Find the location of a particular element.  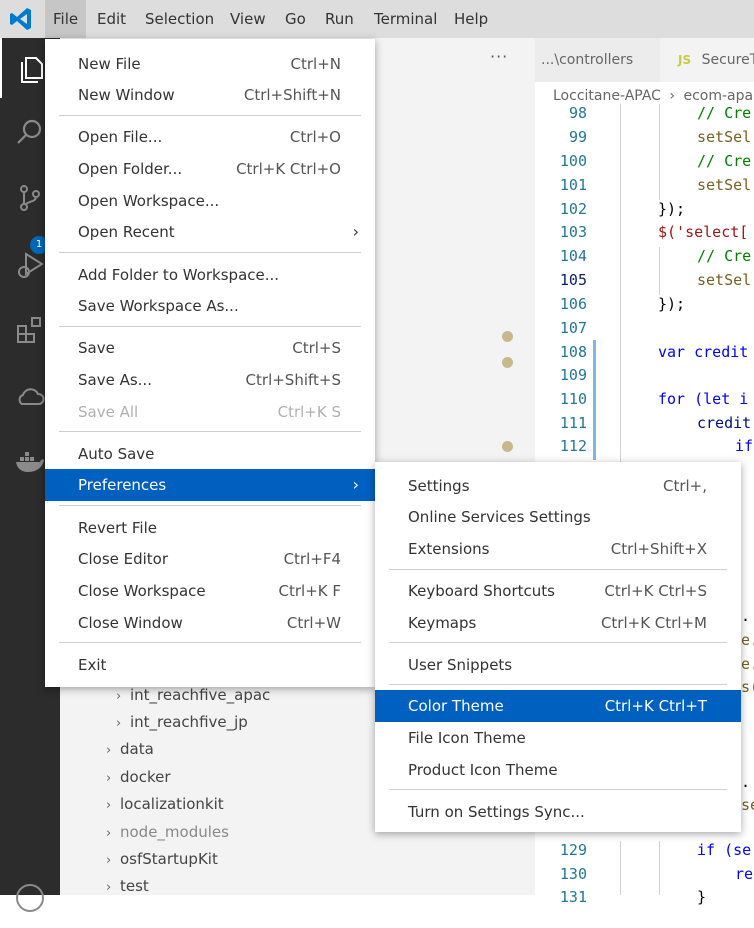

git-change-indicator is located at coordinates (594, 400).